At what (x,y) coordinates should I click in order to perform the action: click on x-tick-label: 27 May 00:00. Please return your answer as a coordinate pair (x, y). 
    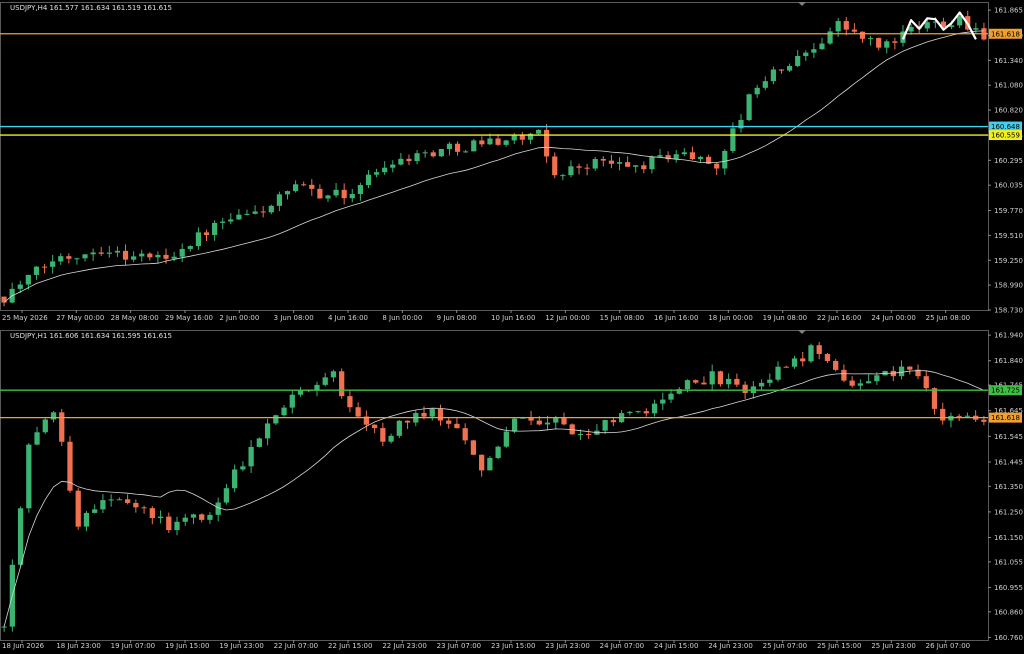
    Looking at the image, I should click on (80, 318).